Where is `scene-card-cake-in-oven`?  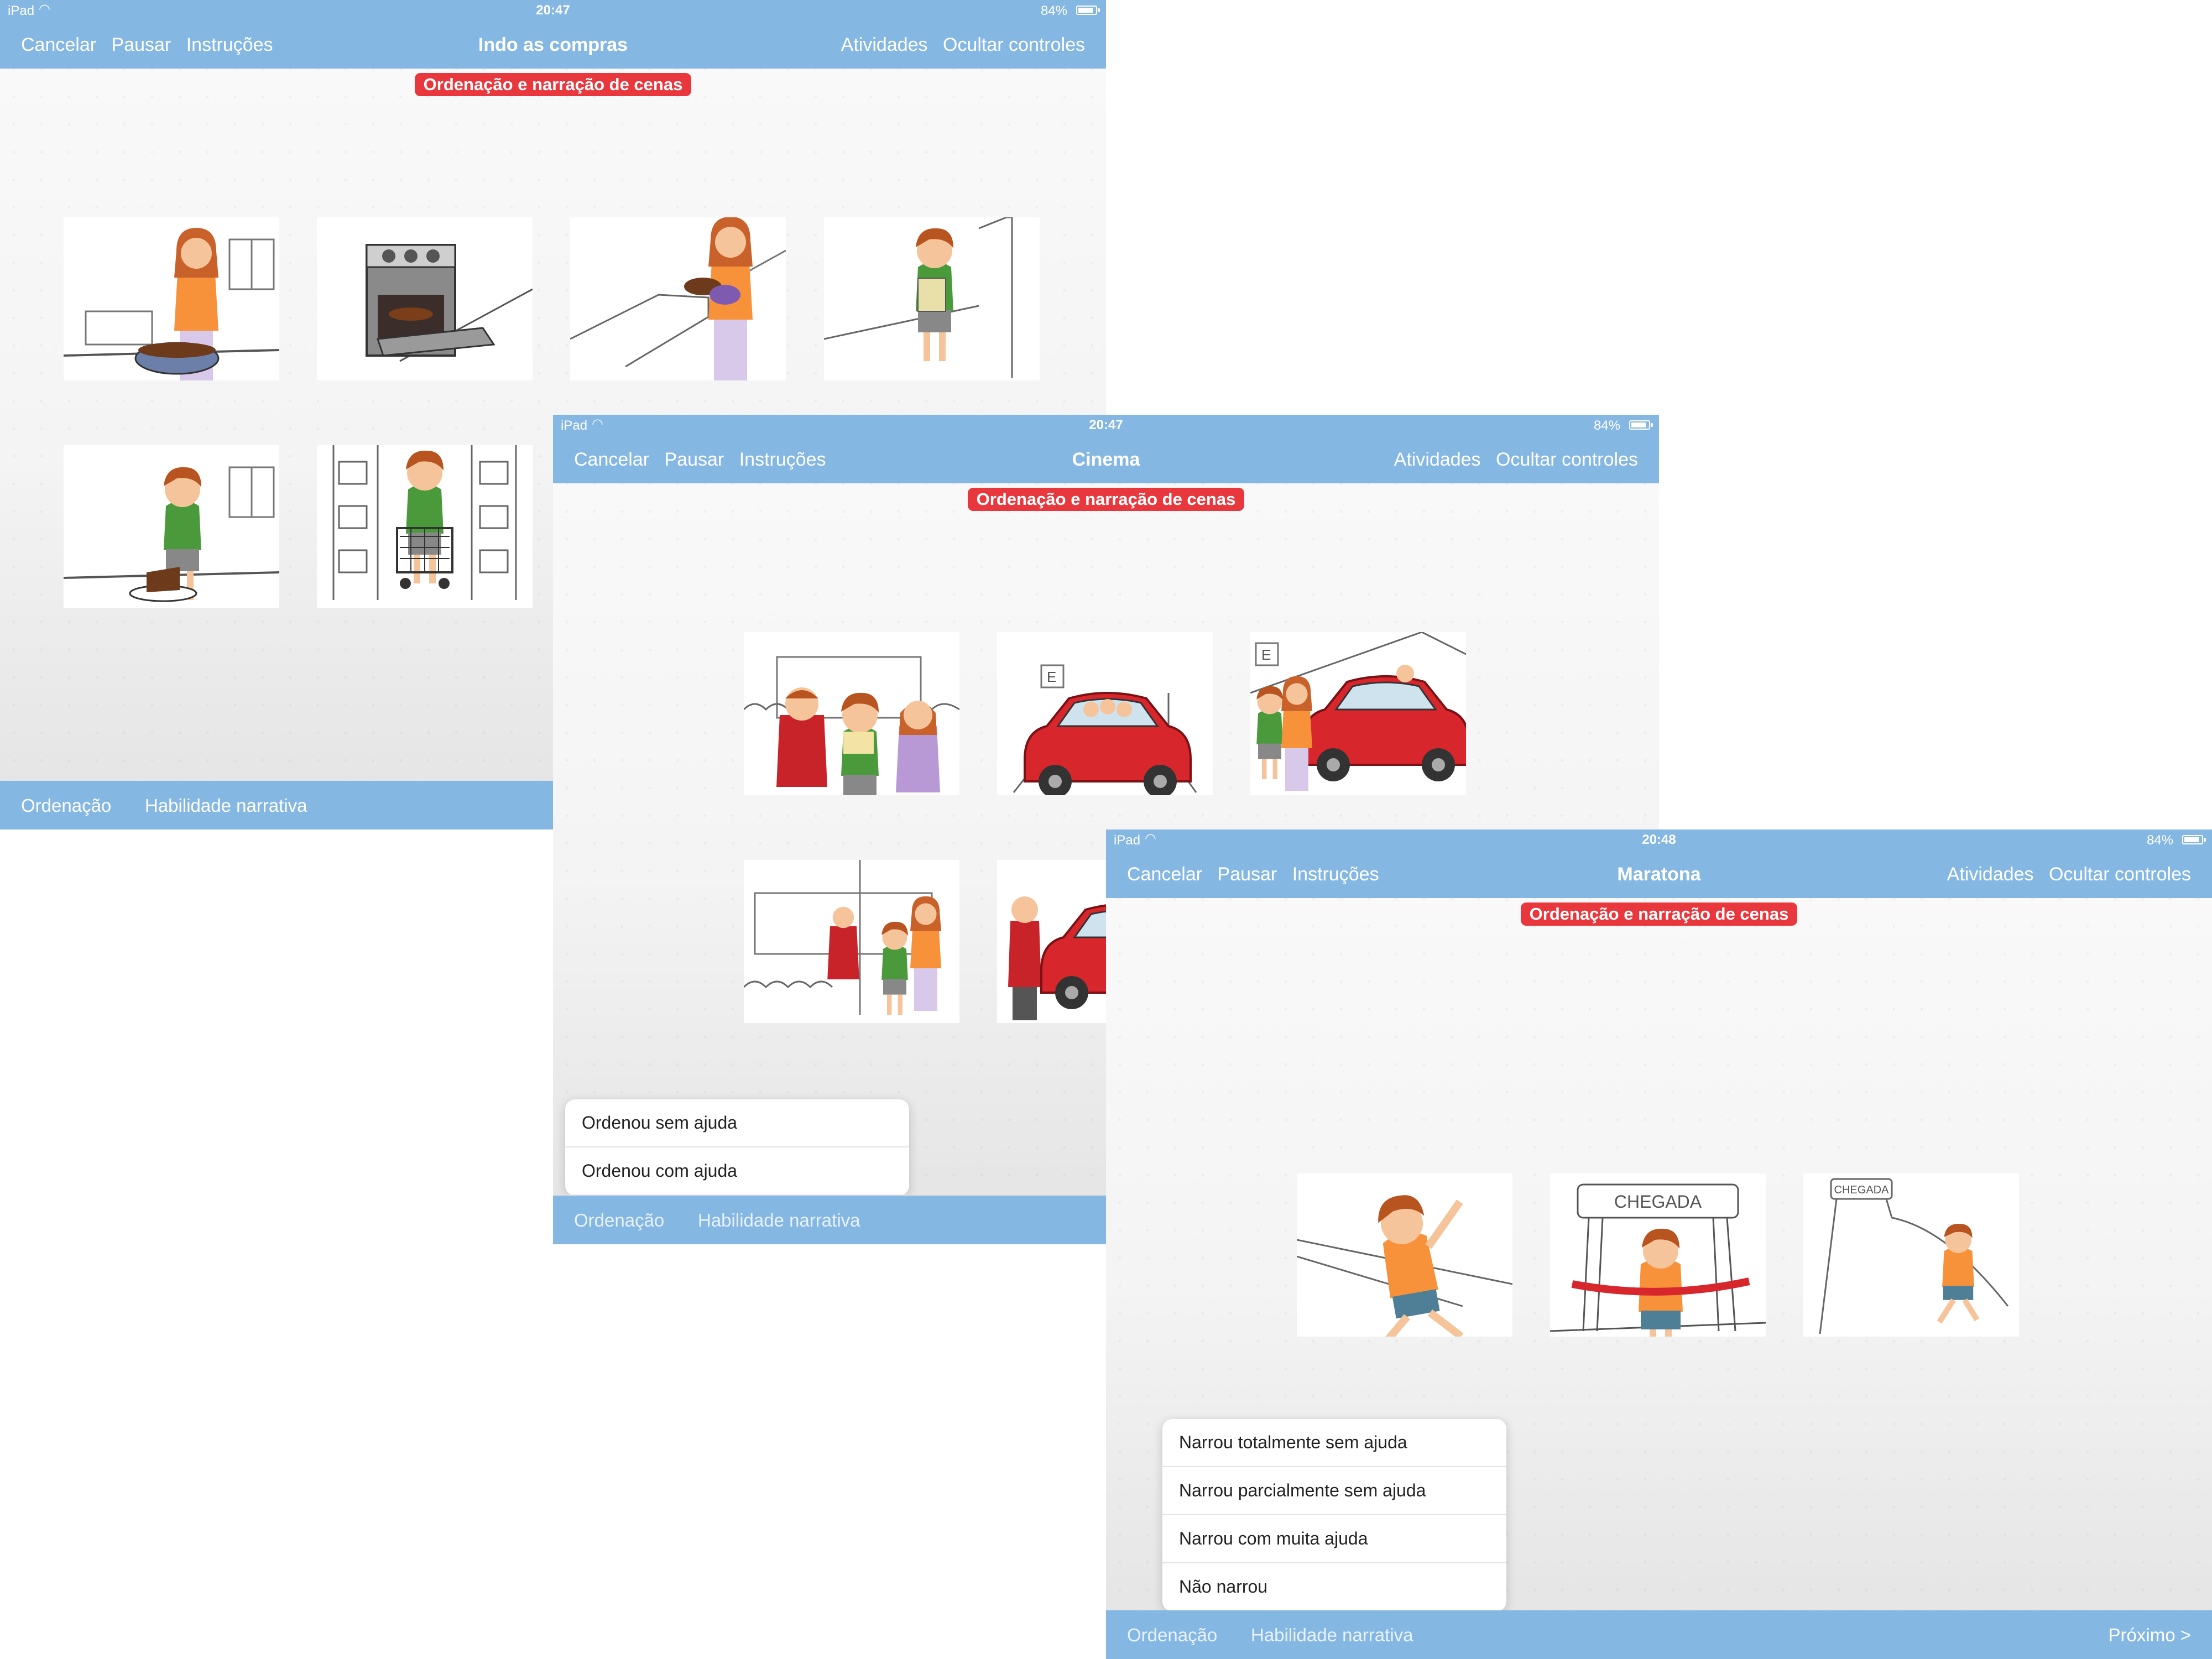 scene-card-cake-in-oven is located at coordinates (425, 299).